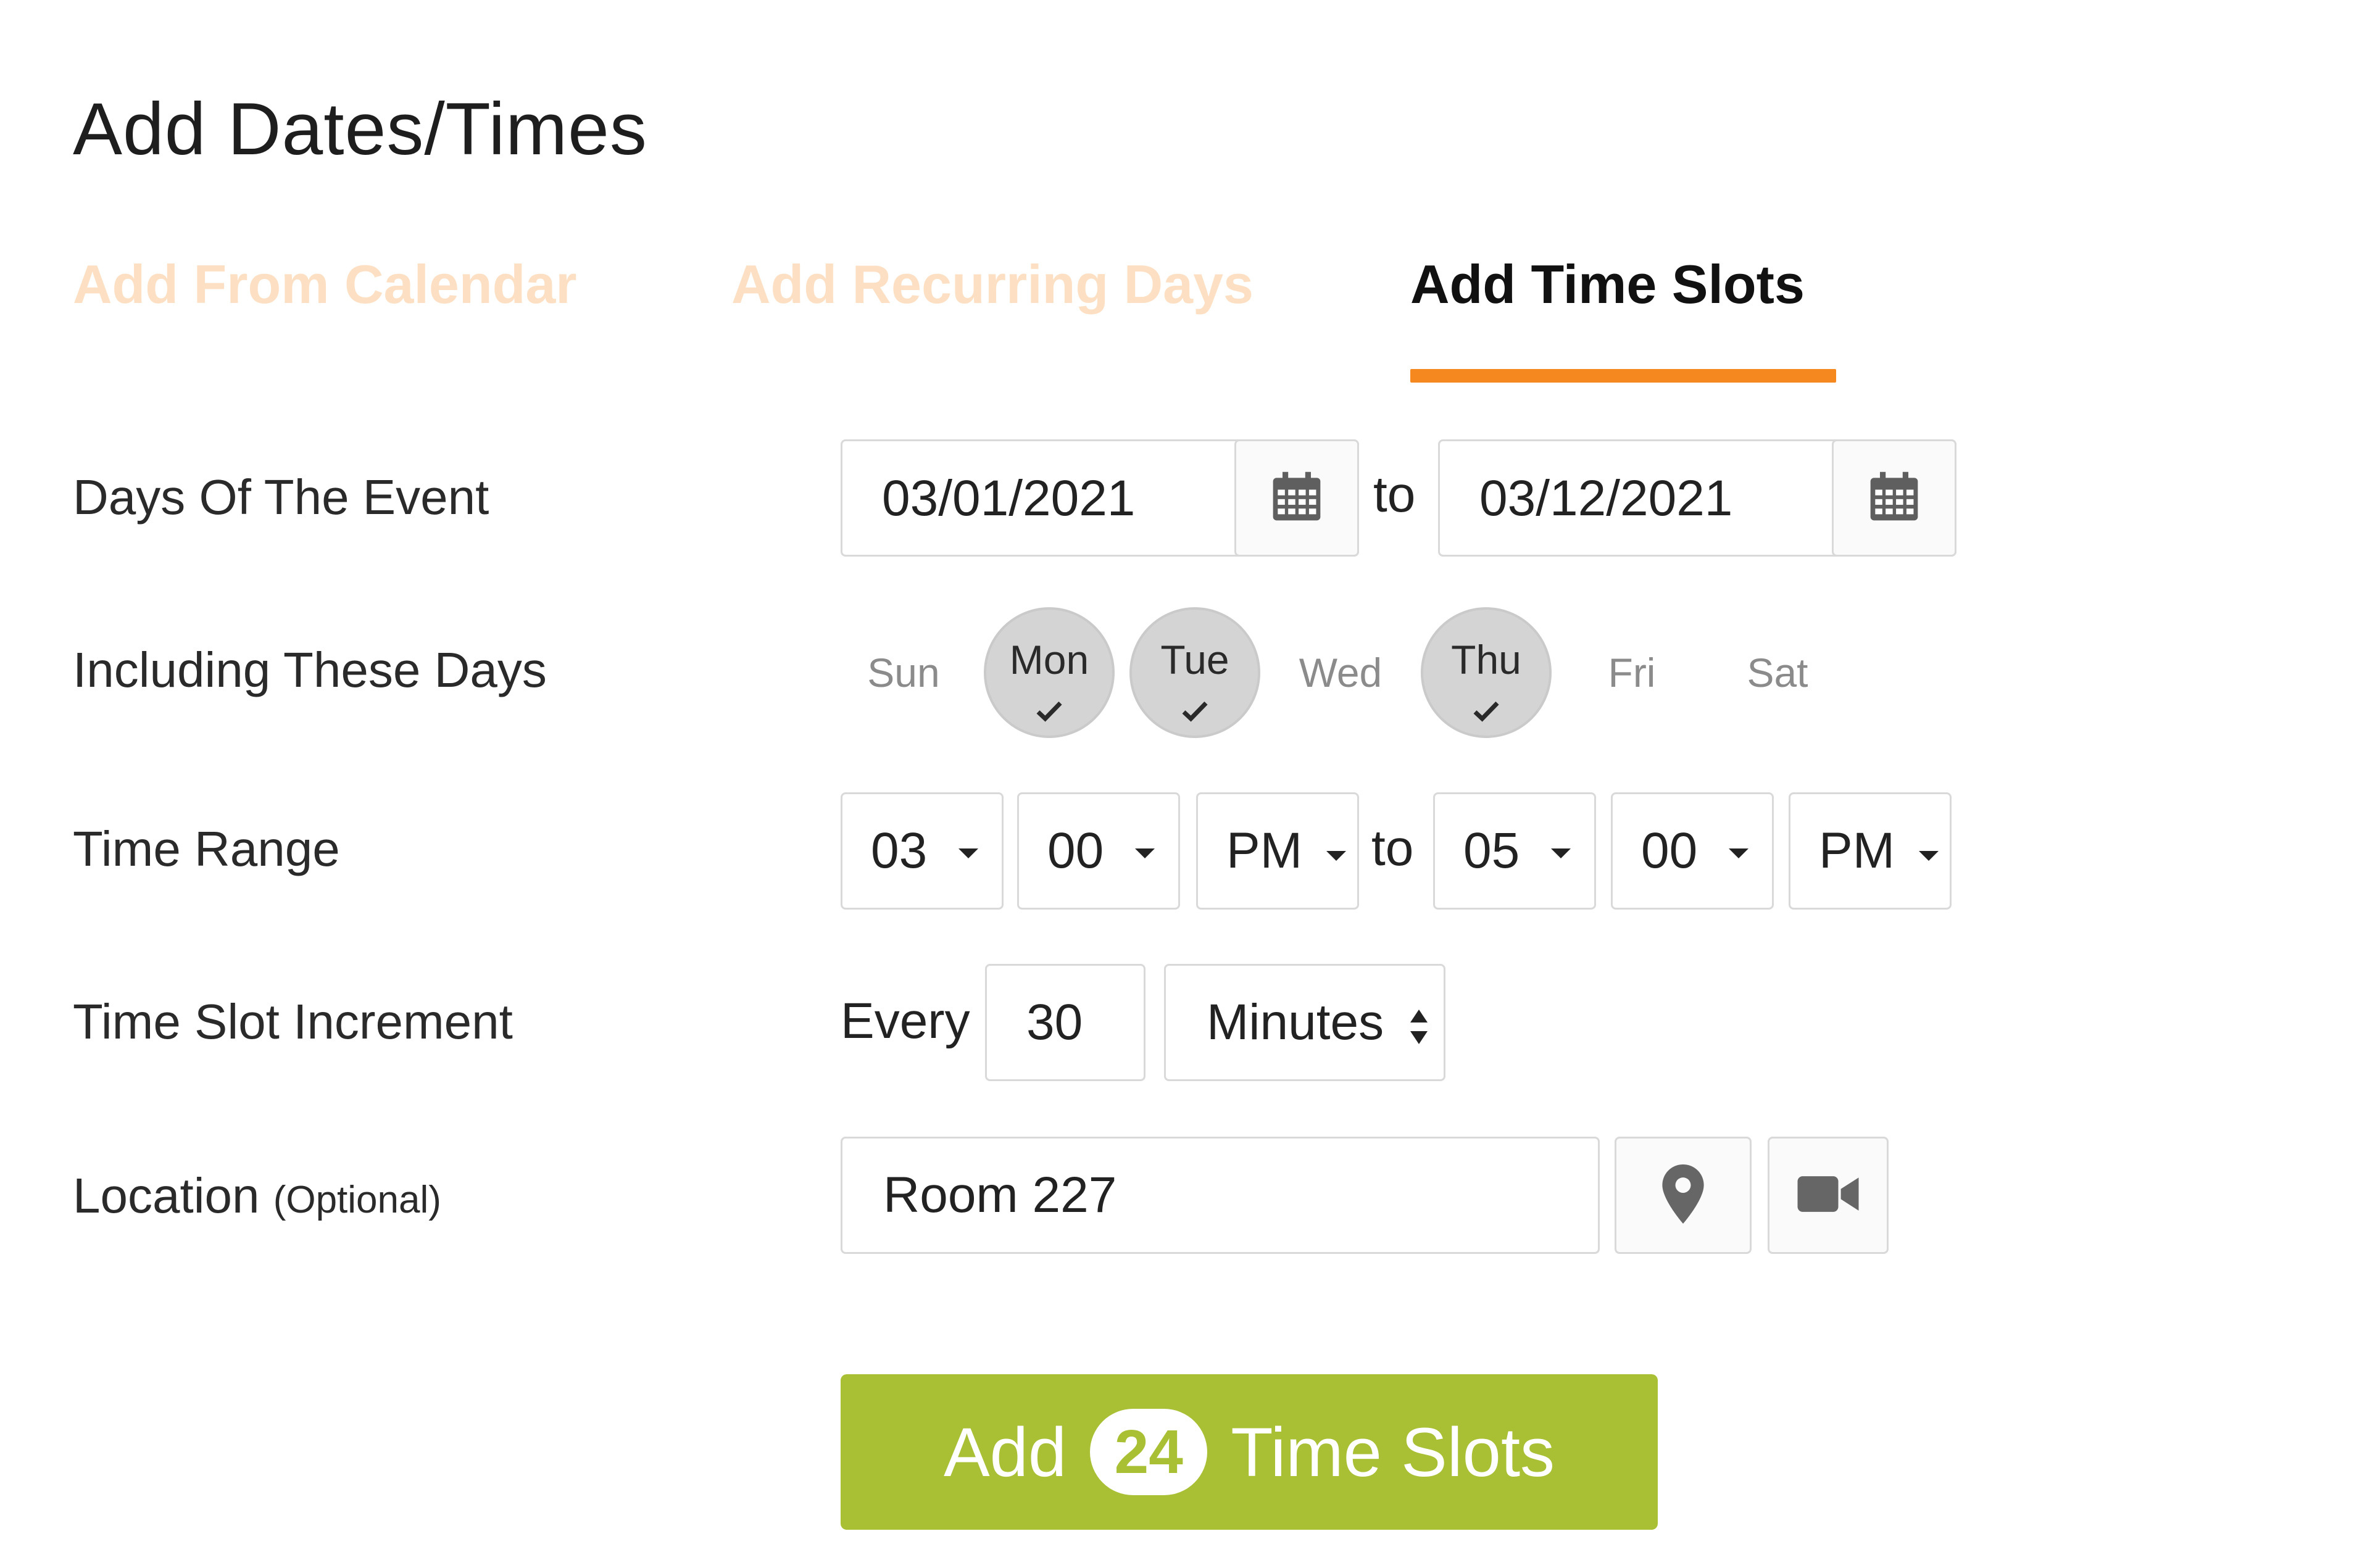 The image size is (2370, 1568). Describe the element at coordinates (1637, 498) in the screenshot. I see `end-date-input: 03/12/2021` at that location.